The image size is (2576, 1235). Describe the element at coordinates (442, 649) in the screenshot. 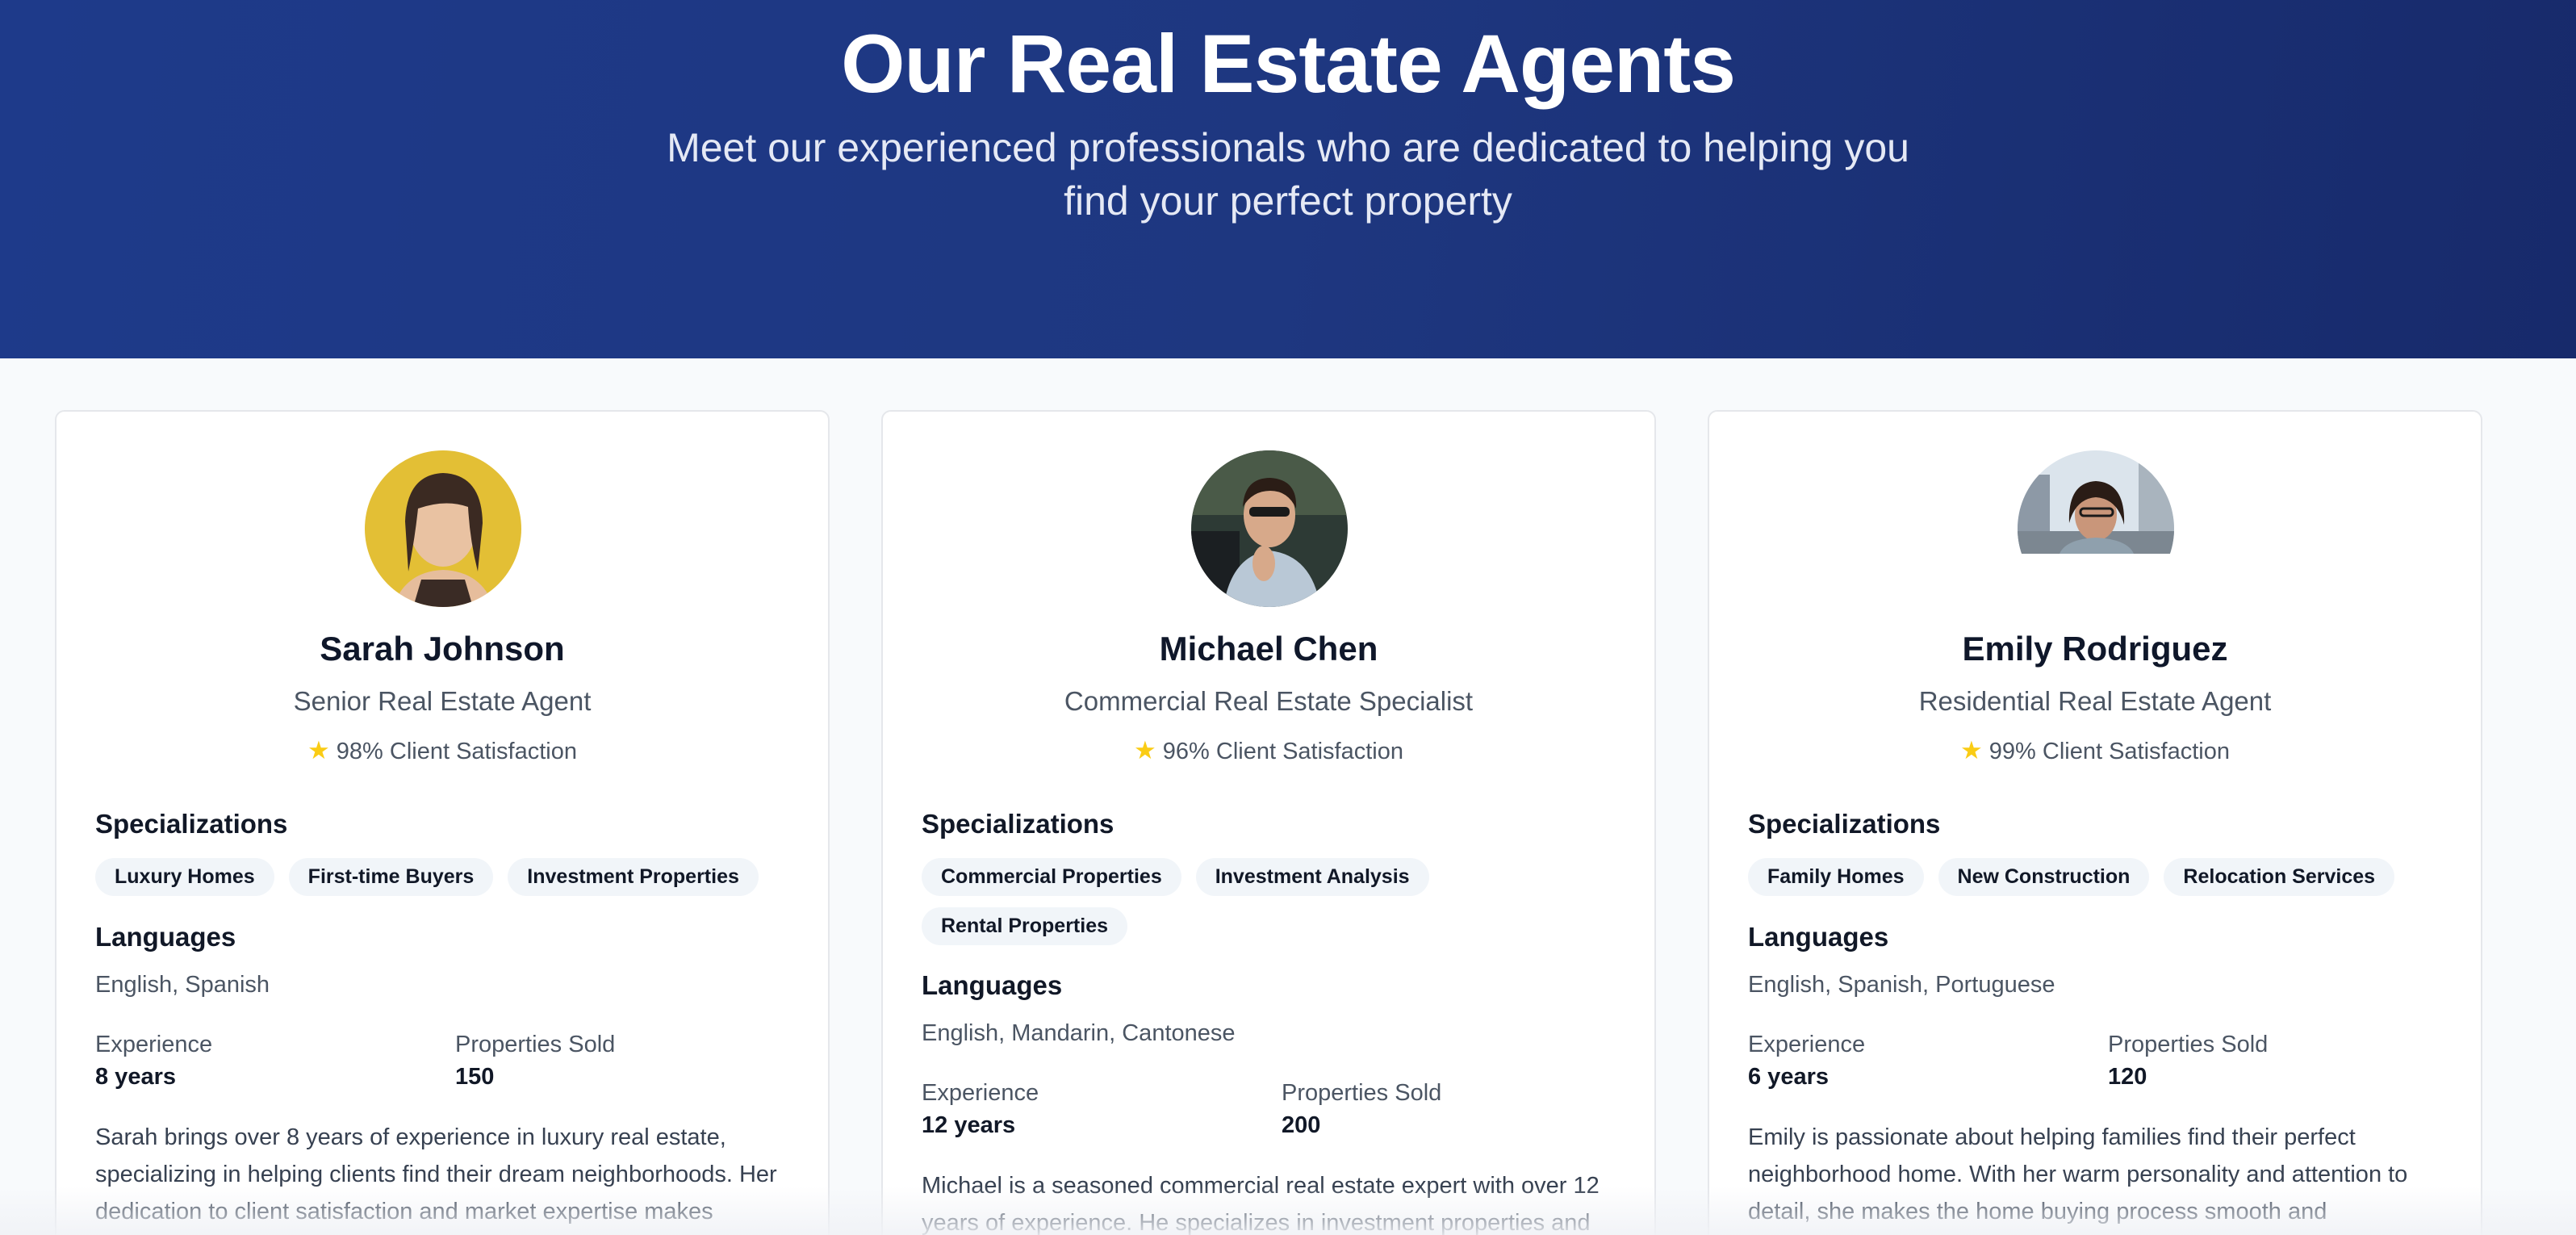

I see `agent-name: Sarah Johnson` at that location.